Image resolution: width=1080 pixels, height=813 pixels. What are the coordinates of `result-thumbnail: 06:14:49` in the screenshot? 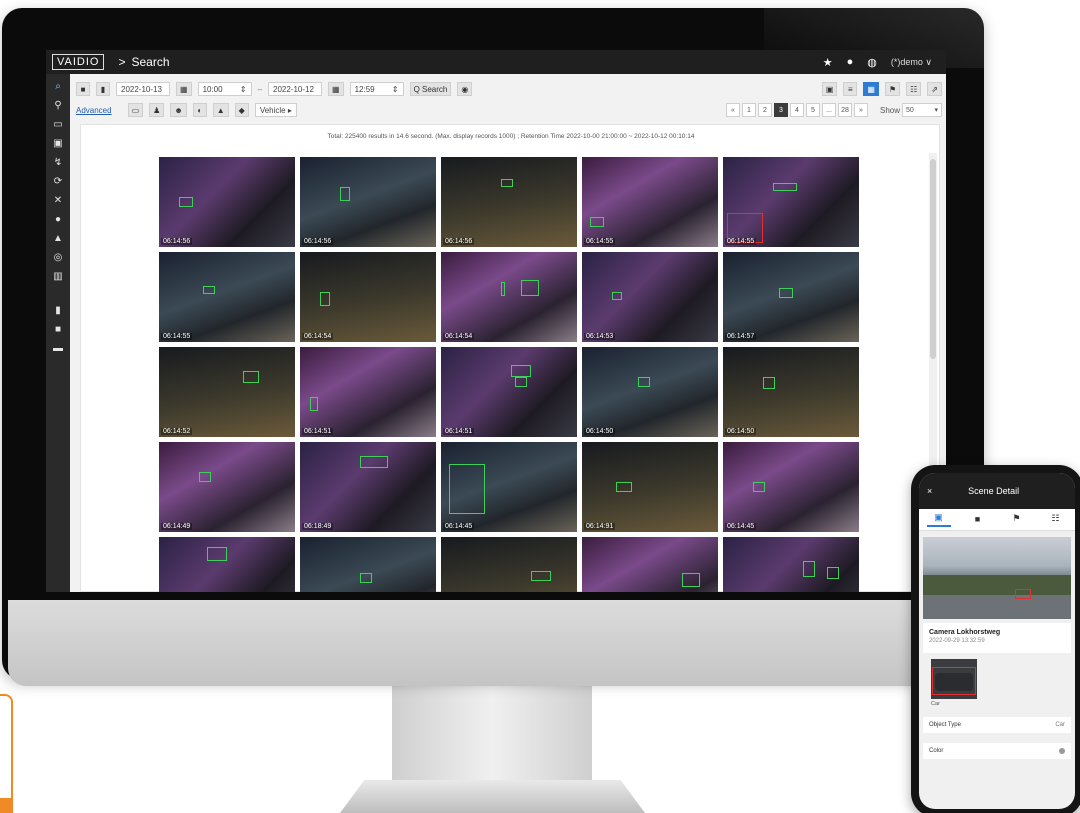 It's located at (227, 487).